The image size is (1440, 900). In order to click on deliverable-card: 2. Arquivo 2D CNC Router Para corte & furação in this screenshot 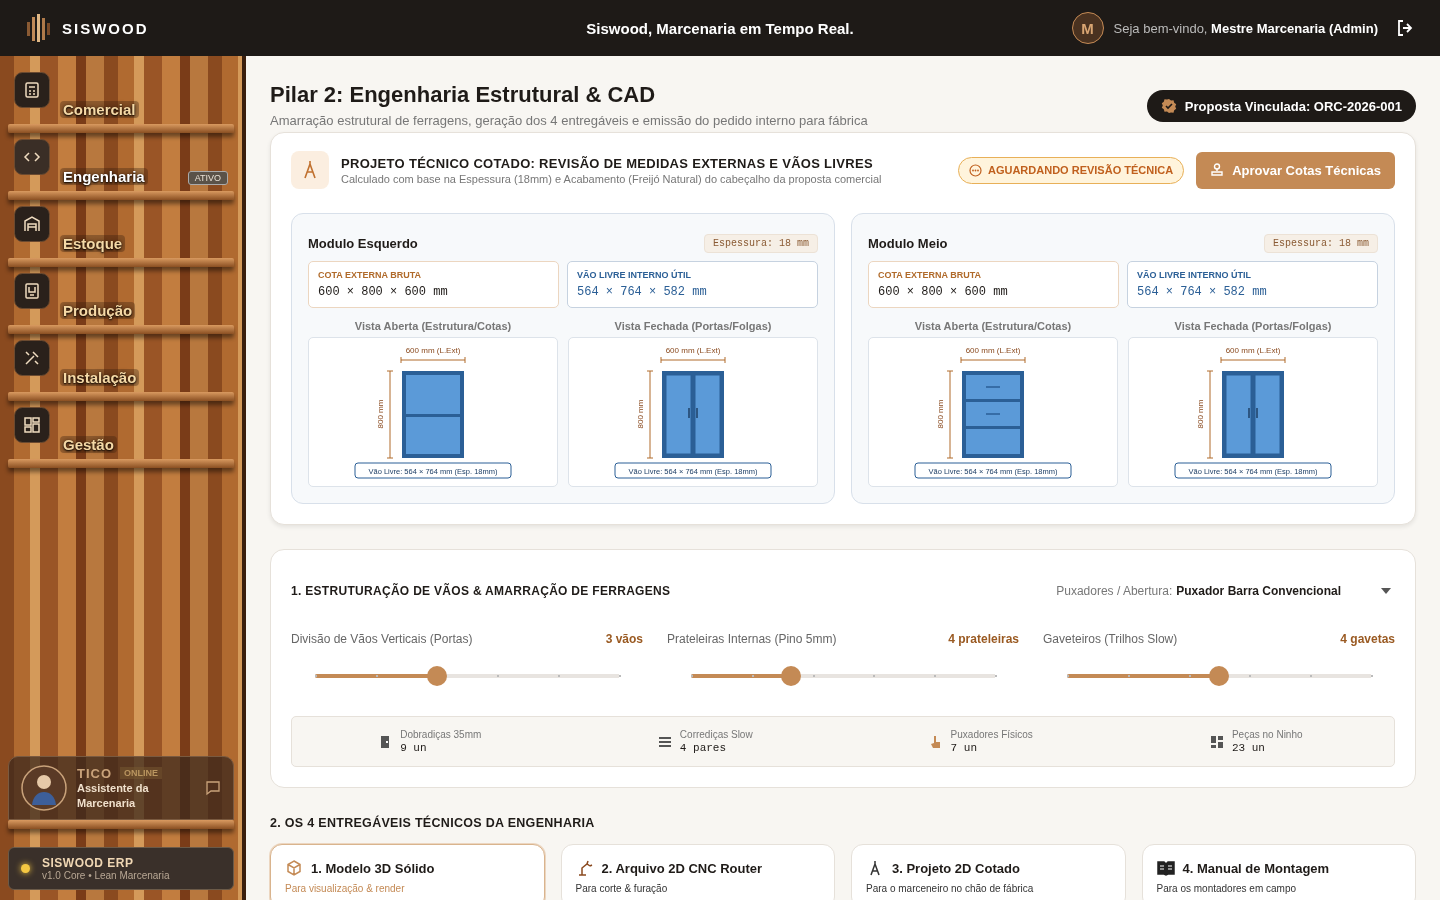, I will do `click(697, 872)`.